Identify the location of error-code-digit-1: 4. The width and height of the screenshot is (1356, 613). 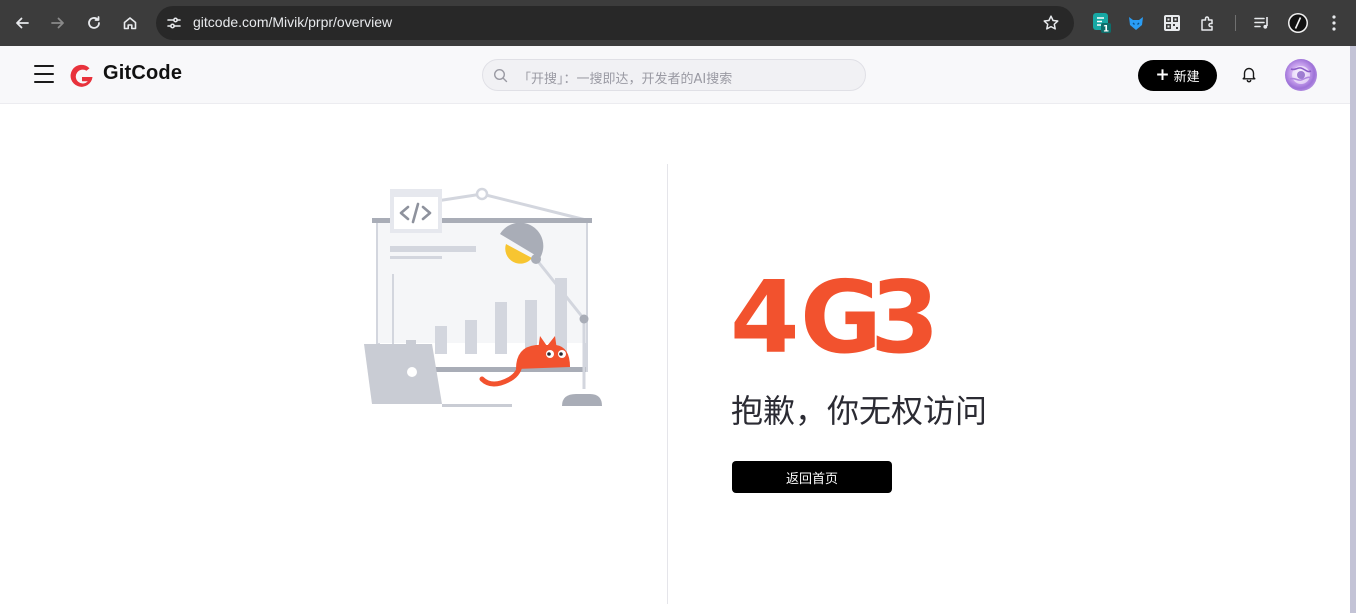
(765, 317).